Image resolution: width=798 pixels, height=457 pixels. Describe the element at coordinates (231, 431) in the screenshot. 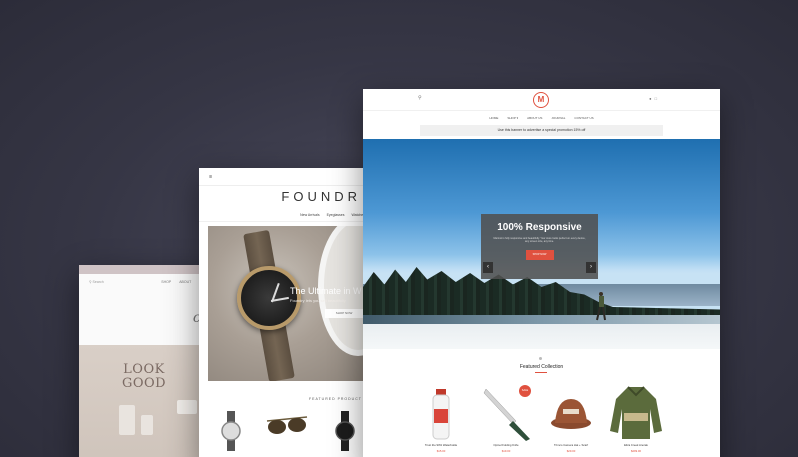

I see `watch-product-image` at that location.